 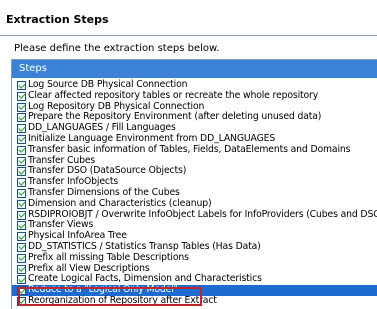 What do you see at coordinates (33, 68) in the screenshot?
I see `steps-column-header-label: Steps` at bounding box center [33, 68].